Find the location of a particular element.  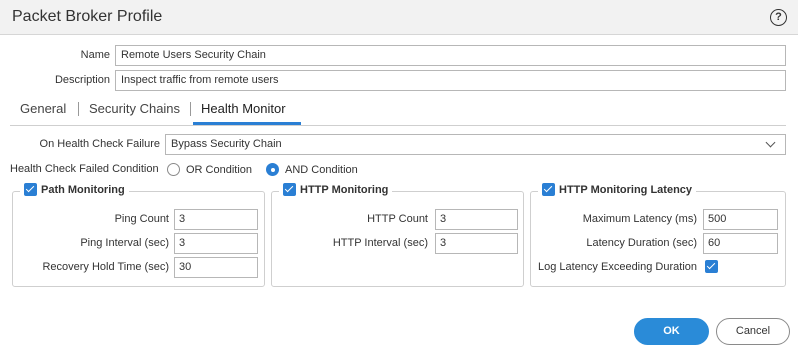

dialog-titlebar: Packet Broker Profile ? is located at coordinates (399, 17).